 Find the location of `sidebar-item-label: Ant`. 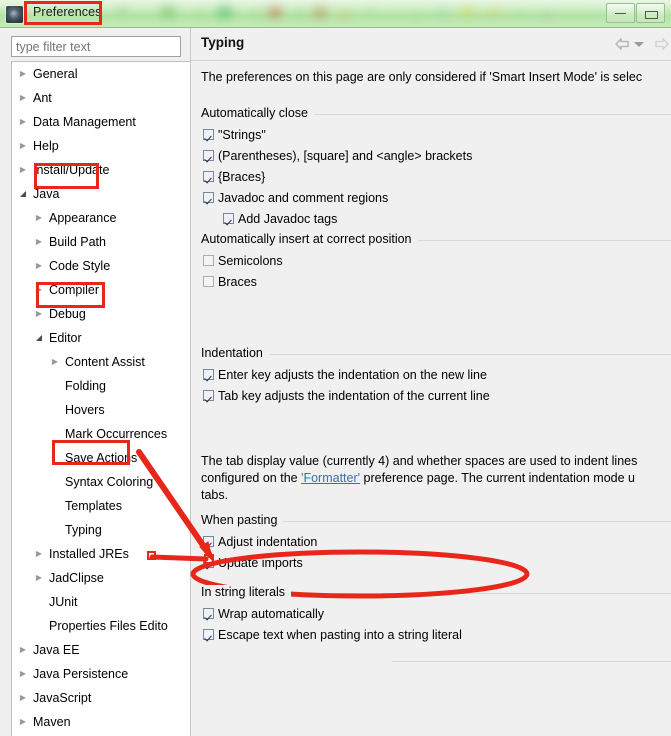

sidebar-item-label: Ant is located at coordinates (42, 98).